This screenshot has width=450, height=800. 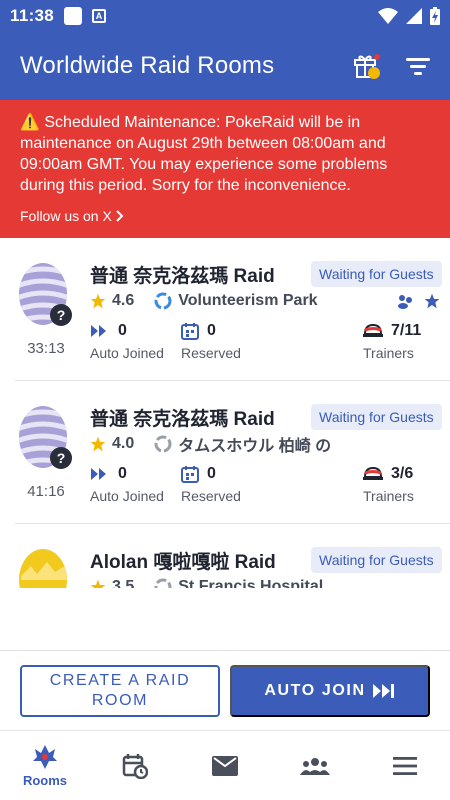 What do you see at coordinates (248, 300) in the screenshot?
I see `raid-location: Volunteerism Park` at bounding box center [248, 300].